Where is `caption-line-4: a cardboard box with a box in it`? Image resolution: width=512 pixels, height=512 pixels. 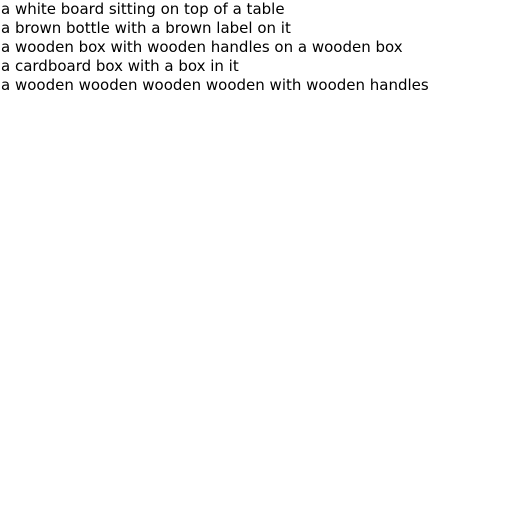
caption-line-4: a cardboard box with a box in it is located at coordinates (120, 66).